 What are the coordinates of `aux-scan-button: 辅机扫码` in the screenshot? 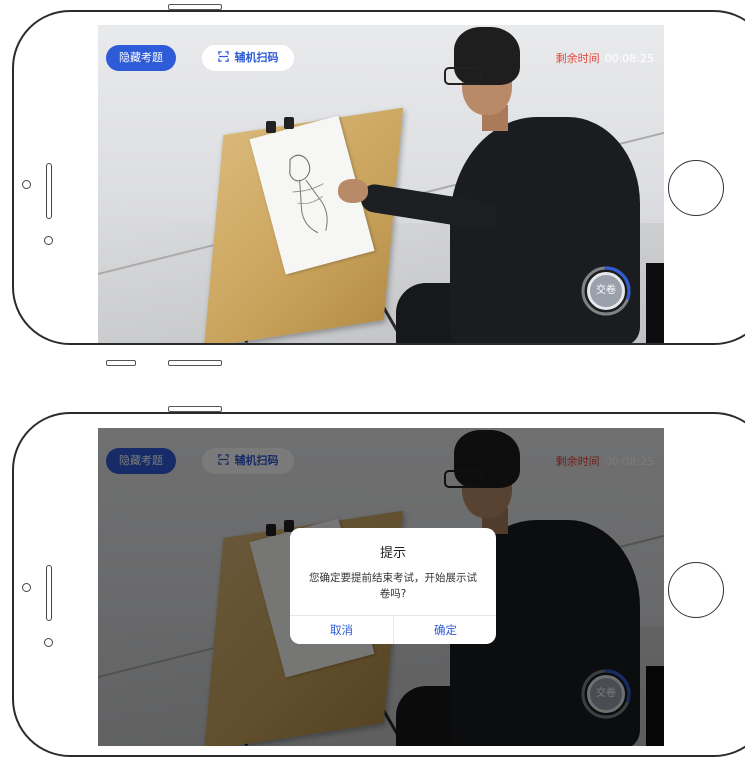 It's located at (248, 58).